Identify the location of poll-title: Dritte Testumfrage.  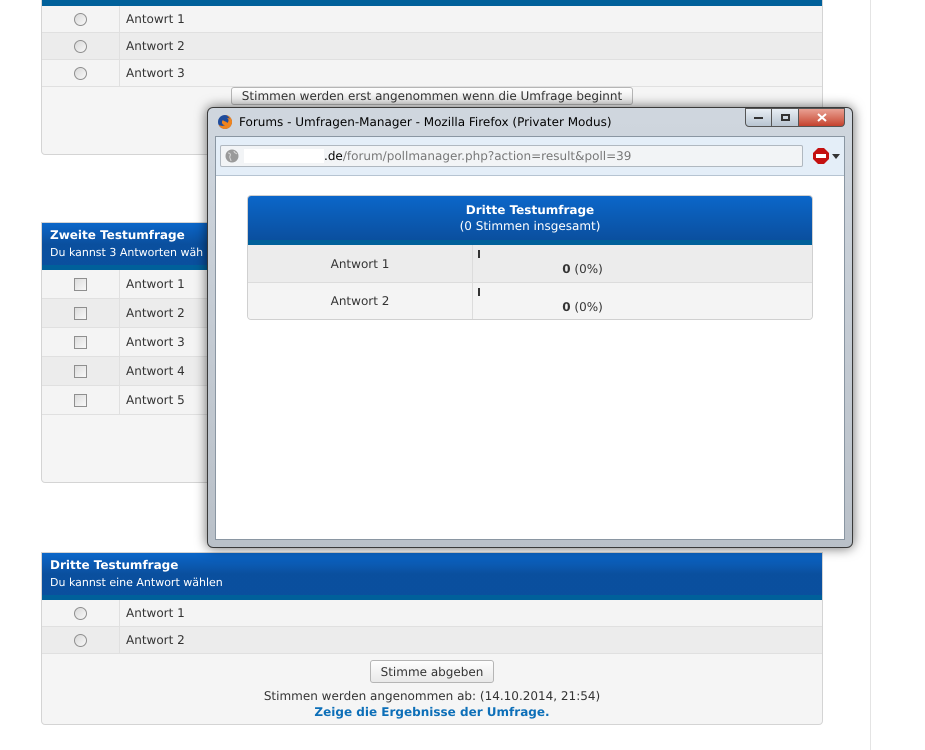
(114, 565).